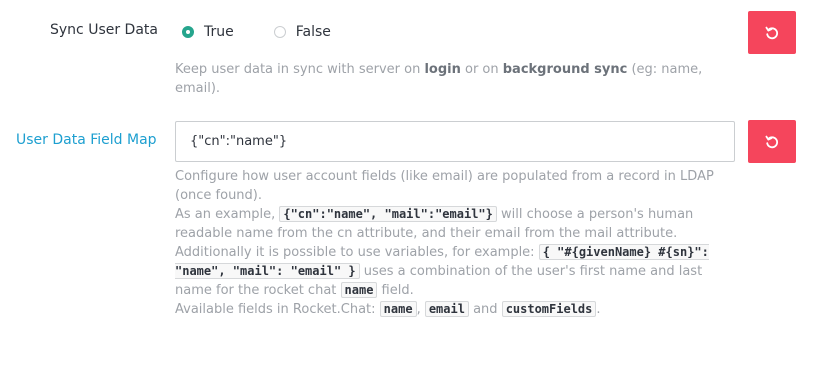  I want to click on radio-true-label: True, so click(219, 32).